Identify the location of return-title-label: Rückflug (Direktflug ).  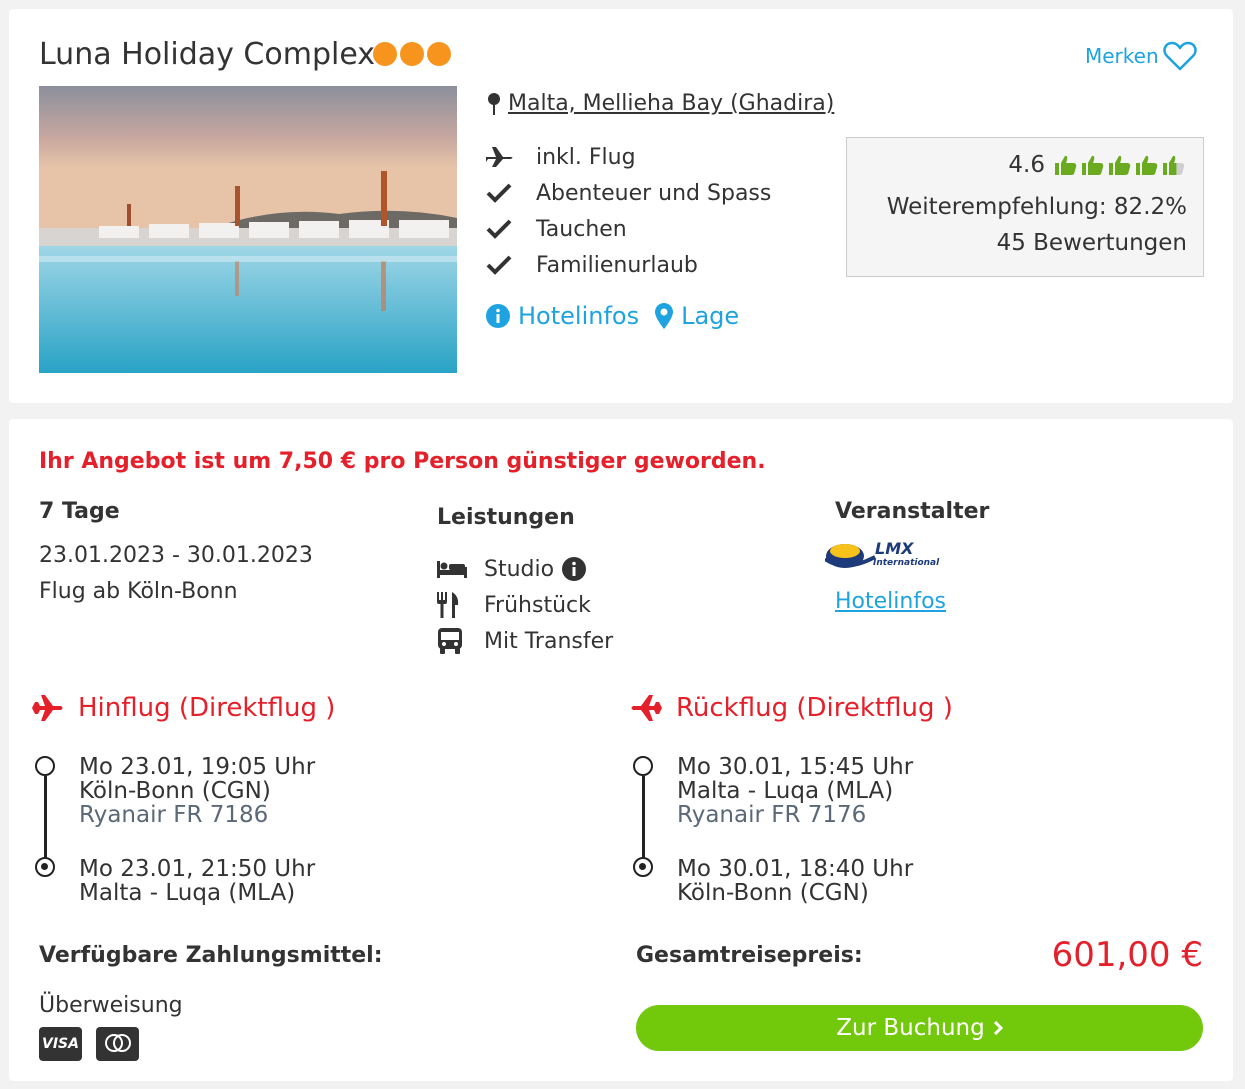
(814, 708).